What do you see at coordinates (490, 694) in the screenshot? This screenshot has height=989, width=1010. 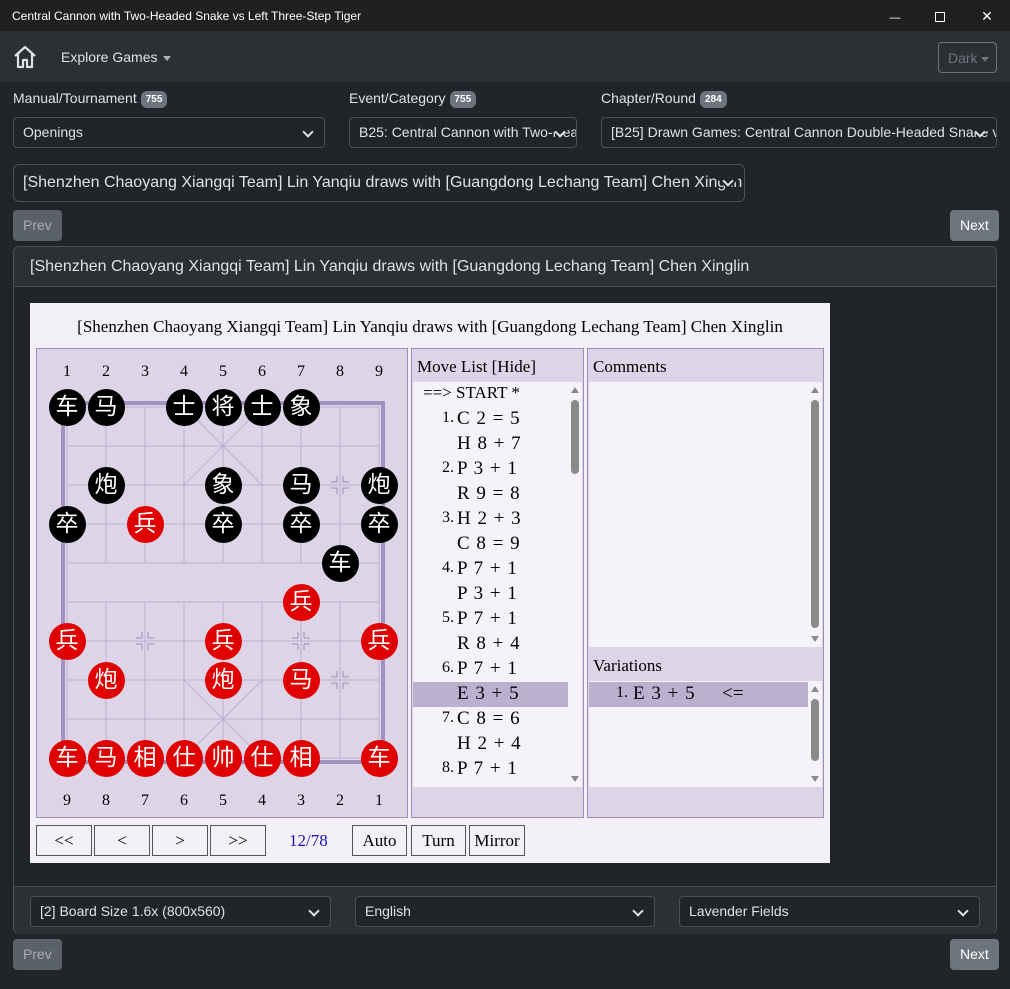 I see `move-item: E 3 + 5` at bounding box center [490, 694].